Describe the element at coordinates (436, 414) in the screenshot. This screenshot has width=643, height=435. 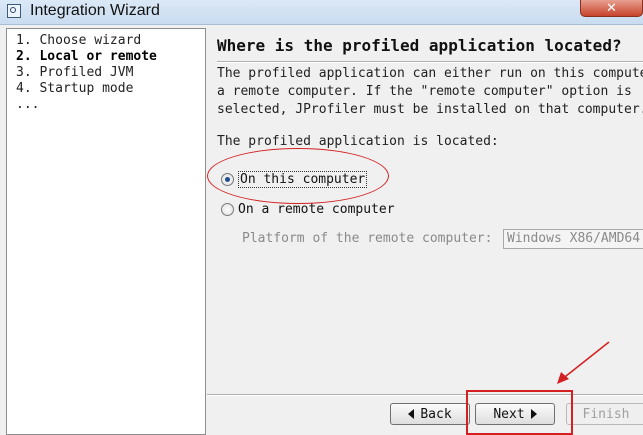
I see `back-button-label: Back` at that location.